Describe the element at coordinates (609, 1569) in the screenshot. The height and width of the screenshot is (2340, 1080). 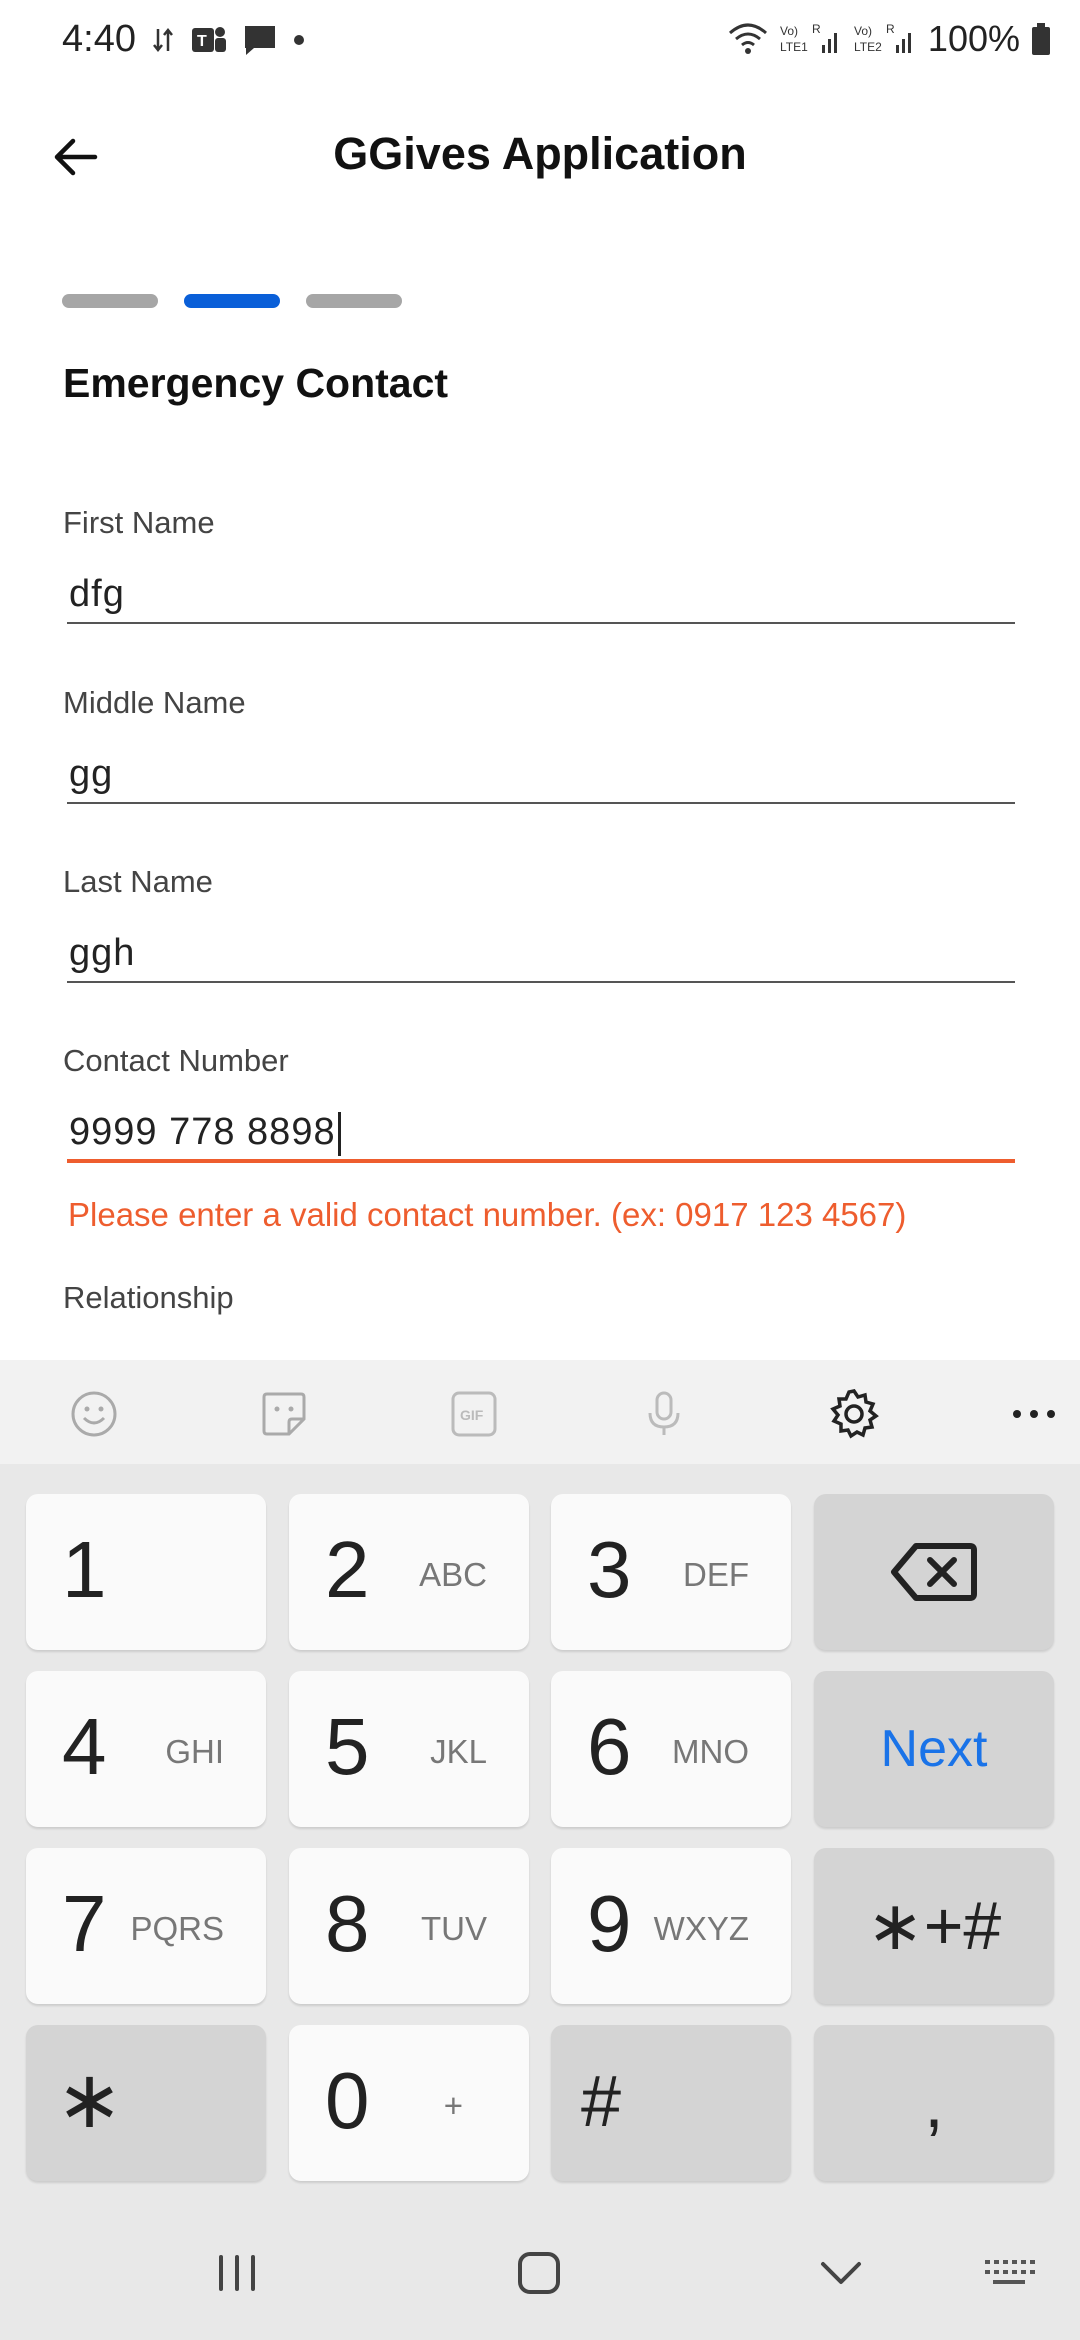
I see `key-3-digit: 3` at that location.